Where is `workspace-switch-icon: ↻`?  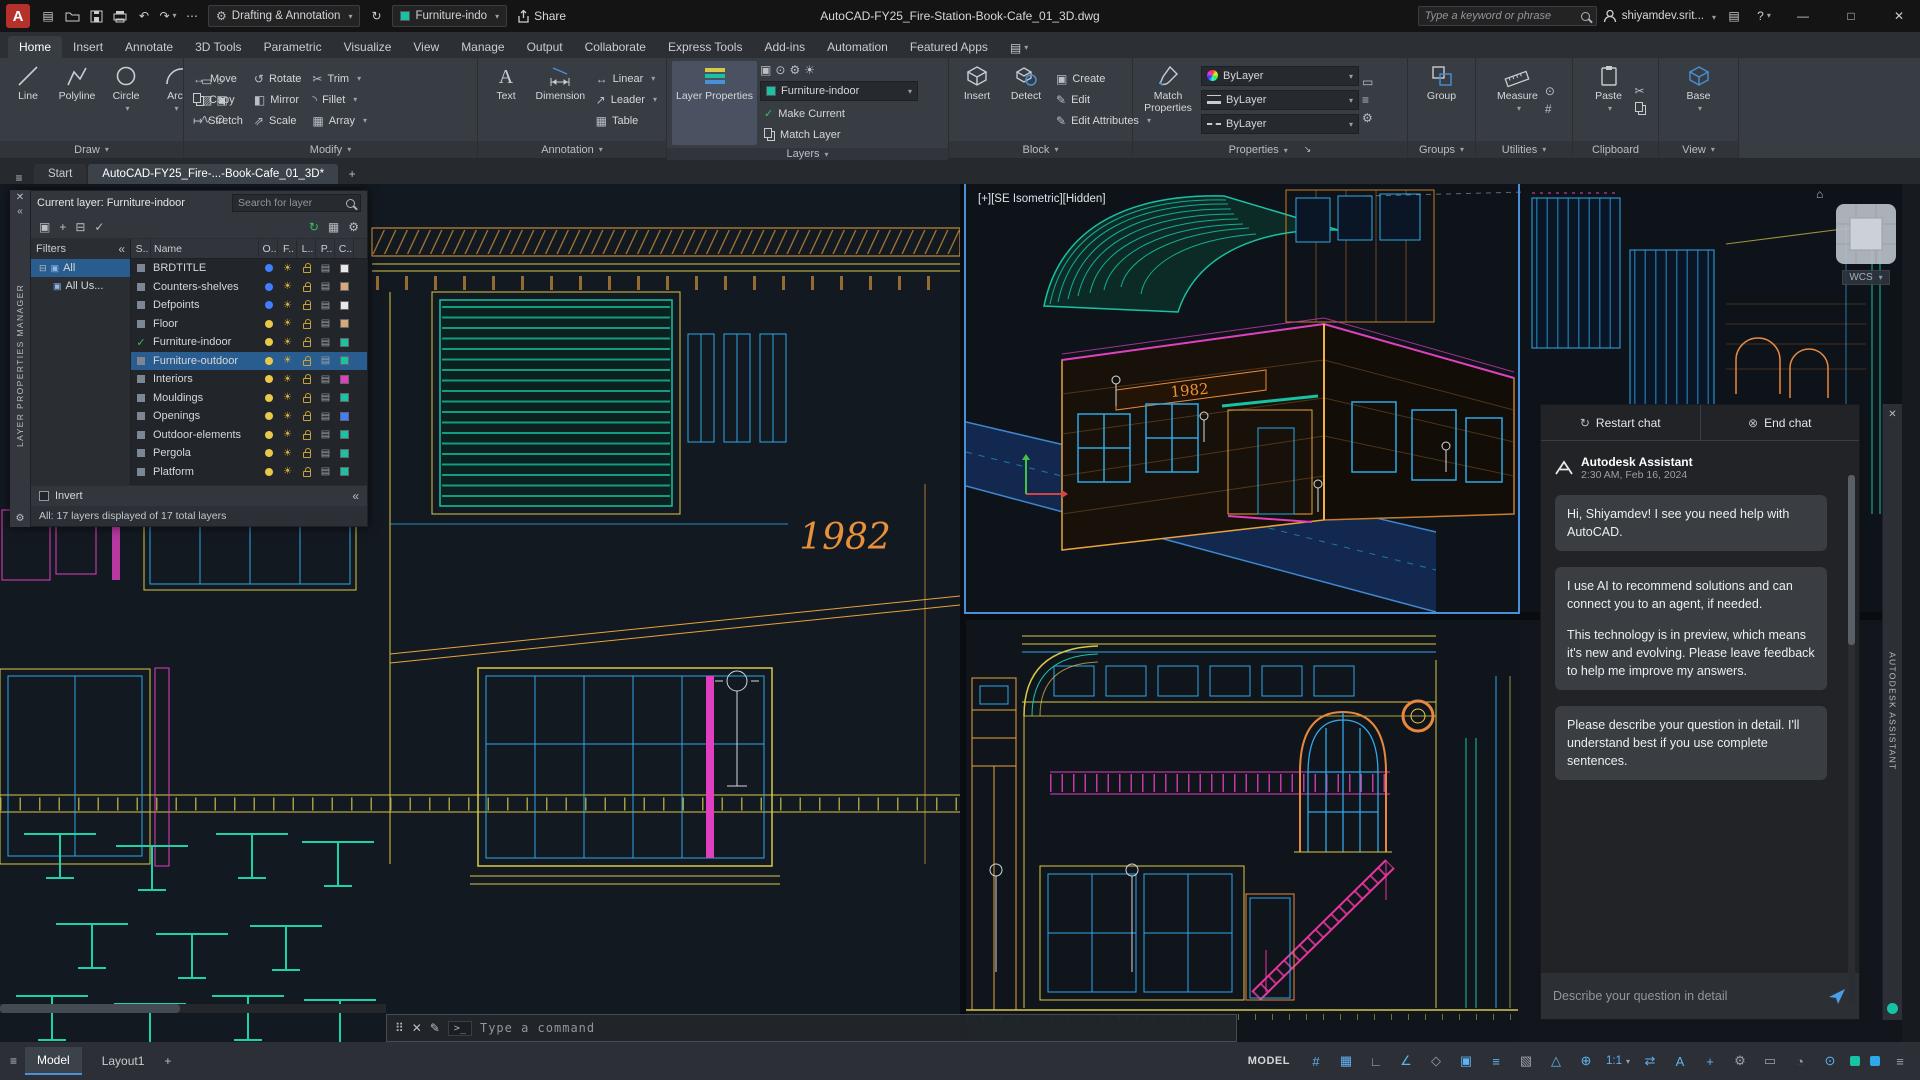 workspace-switch-icon: ↻ is located at coordinates (376, 16).